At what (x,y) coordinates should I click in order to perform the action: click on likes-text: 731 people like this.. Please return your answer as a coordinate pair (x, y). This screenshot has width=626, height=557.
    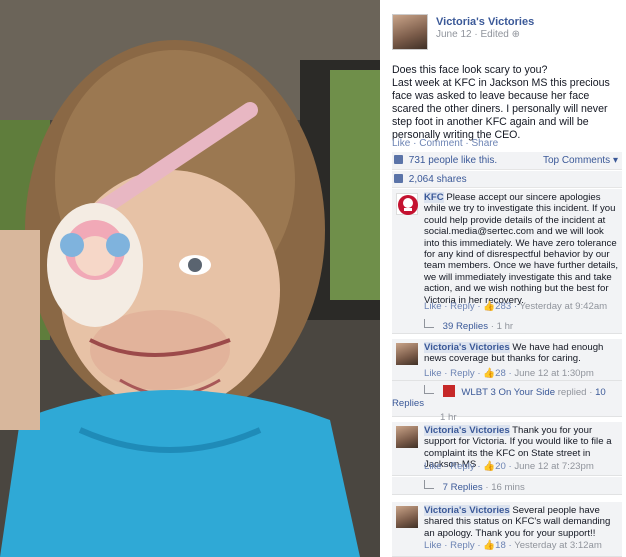
    Looking at the image, I should click on (453, 160).